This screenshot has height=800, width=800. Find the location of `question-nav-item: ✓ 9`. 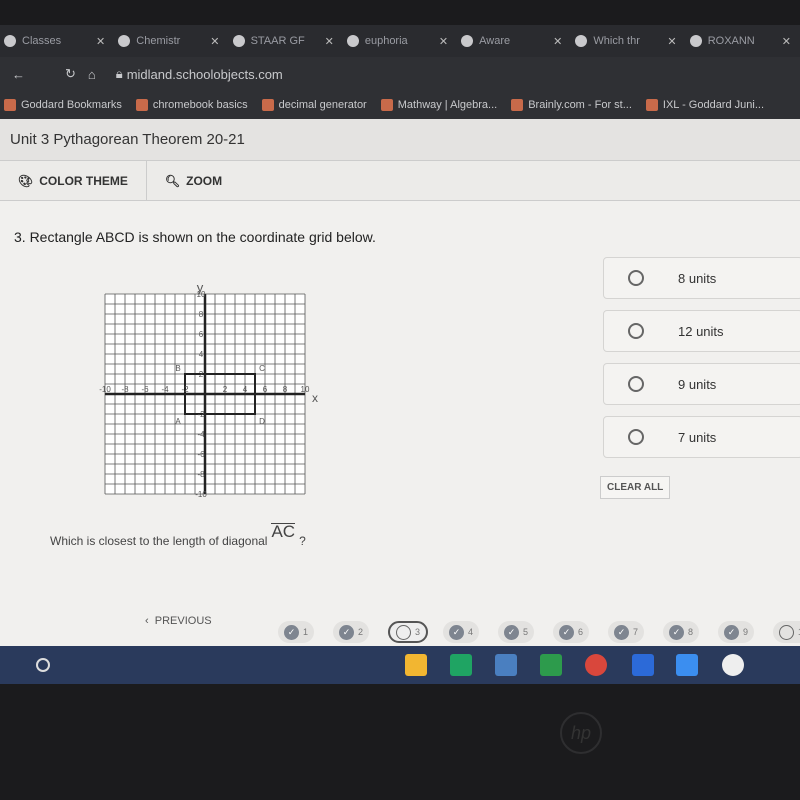

question-nav-item: ✓ 9 is located at coordinates (736, 632).